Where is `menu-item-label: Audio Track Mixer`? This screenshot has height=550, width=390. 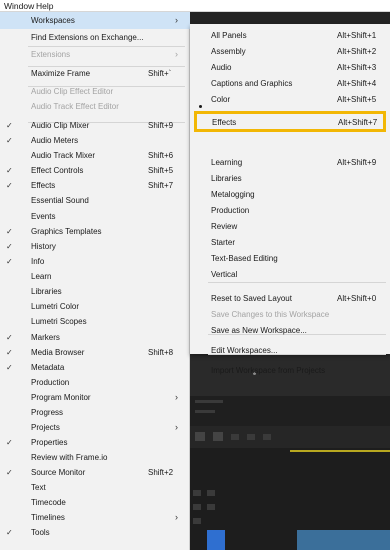 menu-item-label: Audio Track Mixer is located at coordinates (63, 156).